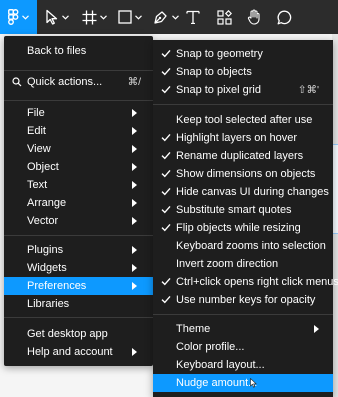 This screenshot has width=338, height=397. What do you see at coordinates (70, 352) in the screenshot?
I see `menu-item-label: Help and account` at bounding box center [70, 352].